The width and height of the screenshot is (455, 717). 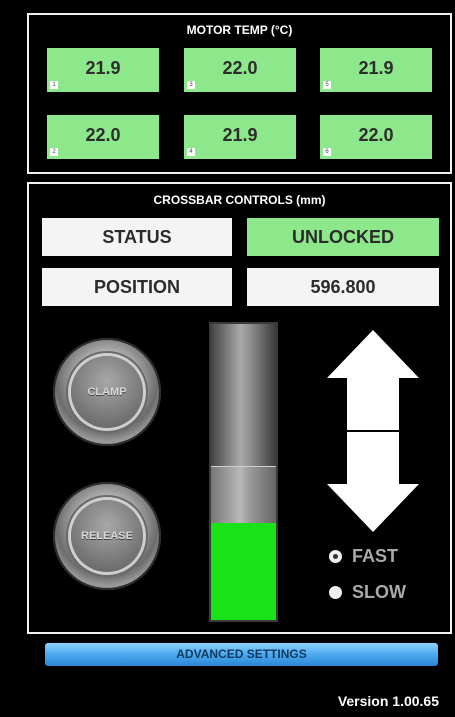 I want to click on motor-temp-cell-6: 22.0 6, so click(x=376, y=137).